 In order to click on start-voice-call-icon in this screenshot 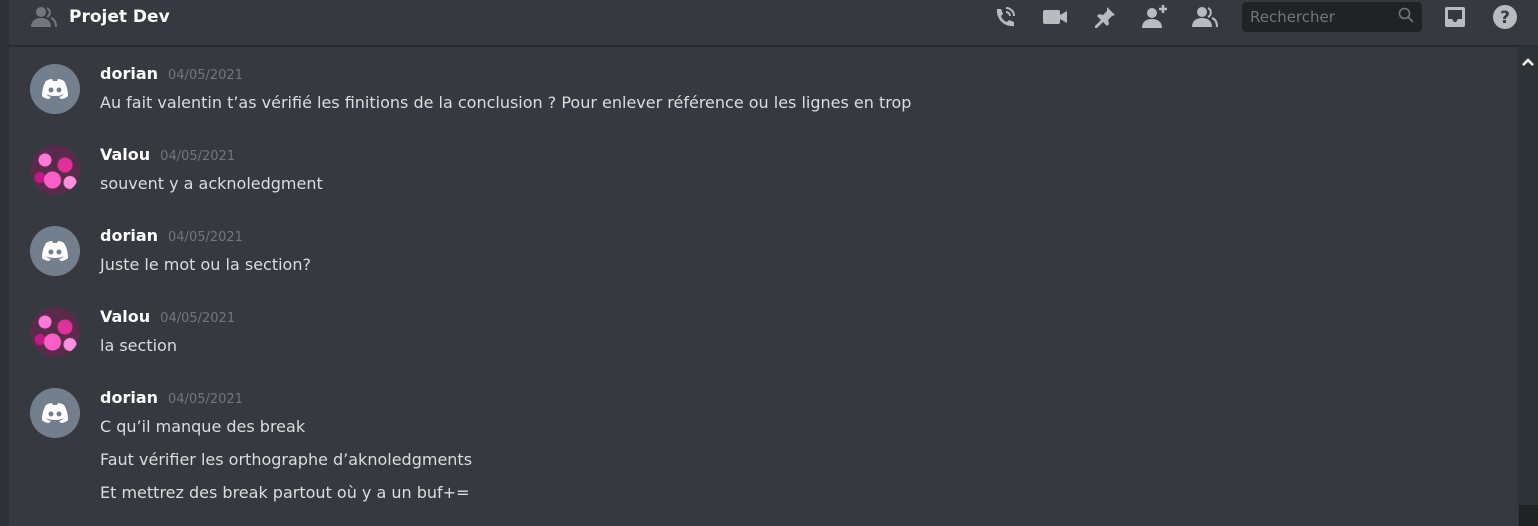, I will do `click(1005, 17)`.